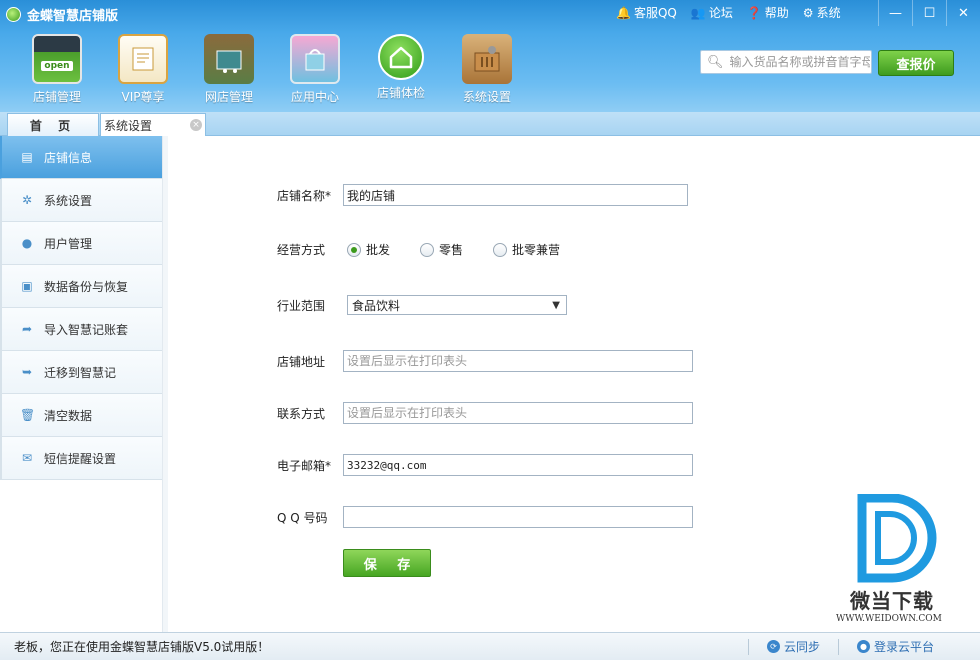 The image size is (980, 660). I want to click on tab-close-icon: ×, so click(196, 125).